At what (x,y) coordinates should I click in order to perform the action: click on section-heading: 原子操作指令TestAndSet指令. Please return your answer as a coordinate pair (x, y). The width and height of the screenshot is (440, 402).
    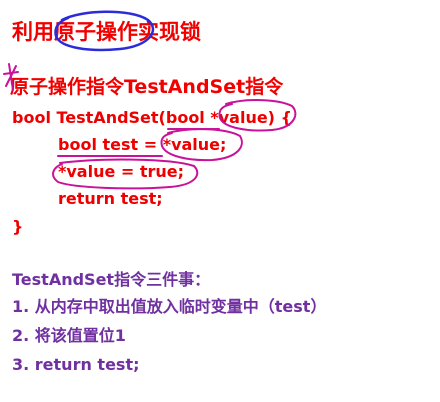
    Looking at the image, I should click on (147, 87).